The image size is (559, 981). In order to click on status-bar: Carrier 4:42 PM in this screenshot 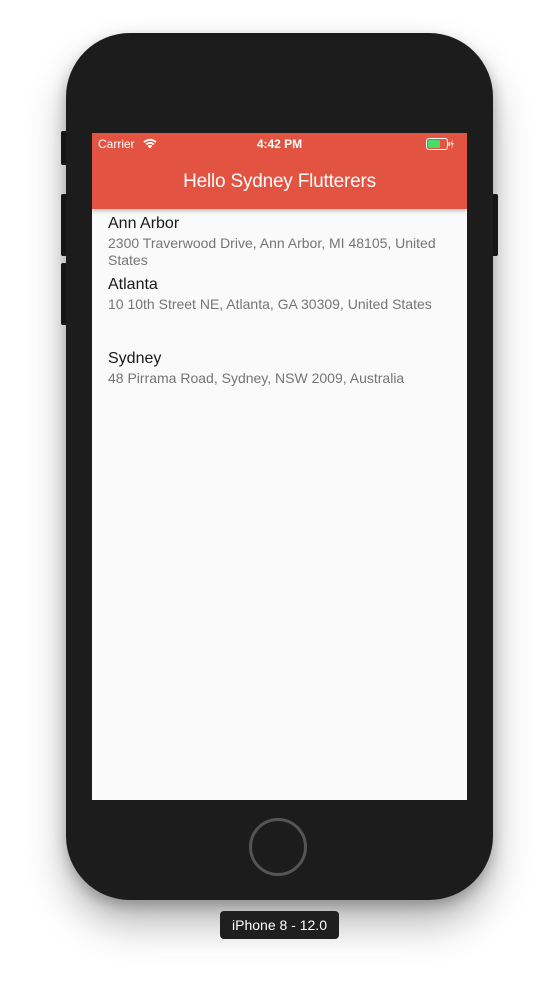, I will do `click(279, 143)`.